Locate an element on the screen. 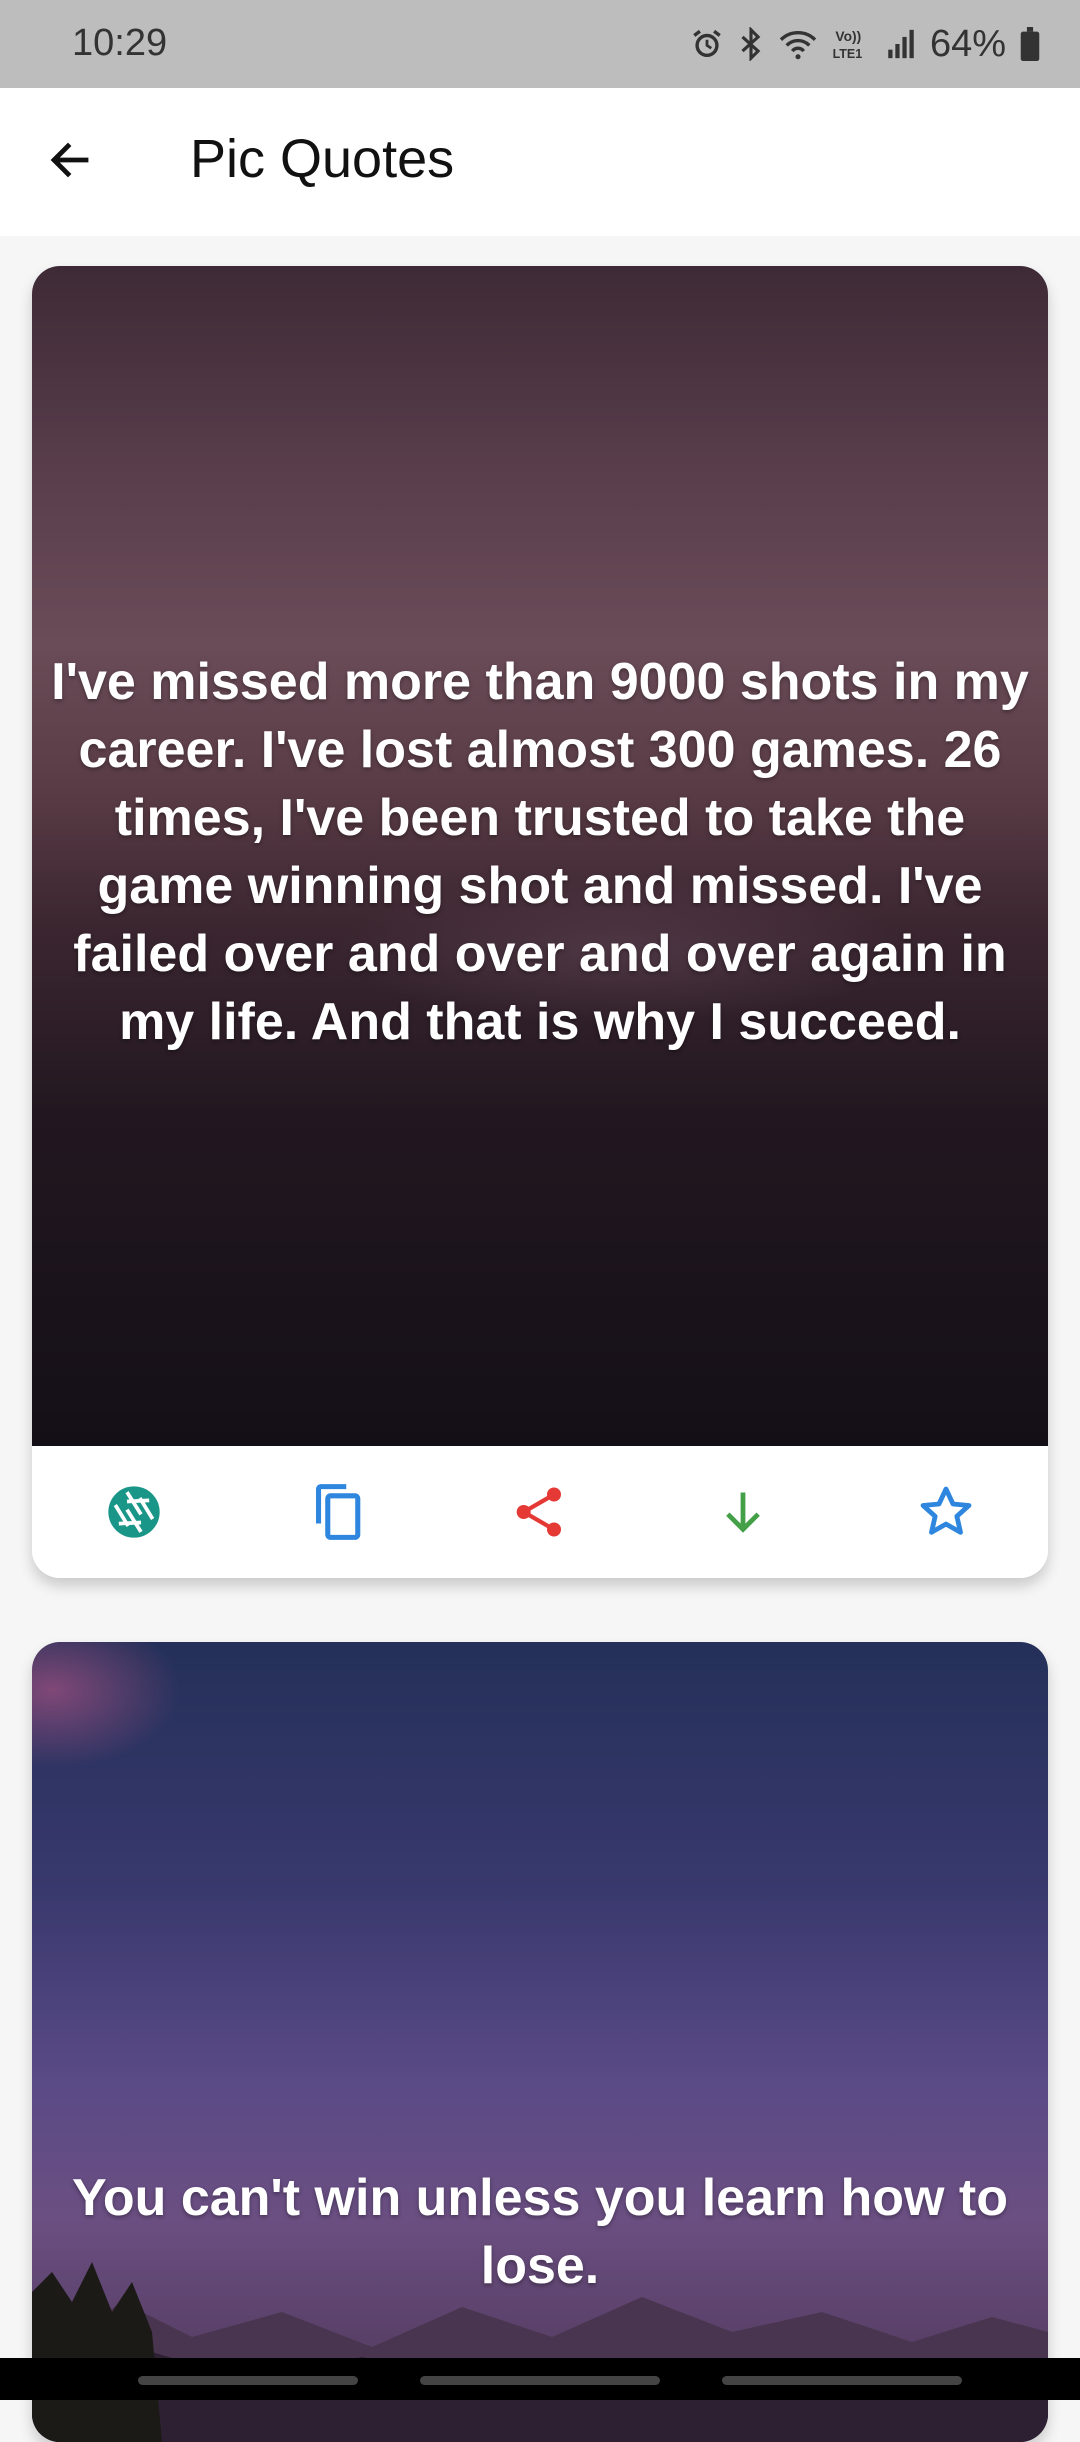  svg-text: LTE1 is located at coordinates (848, 54).